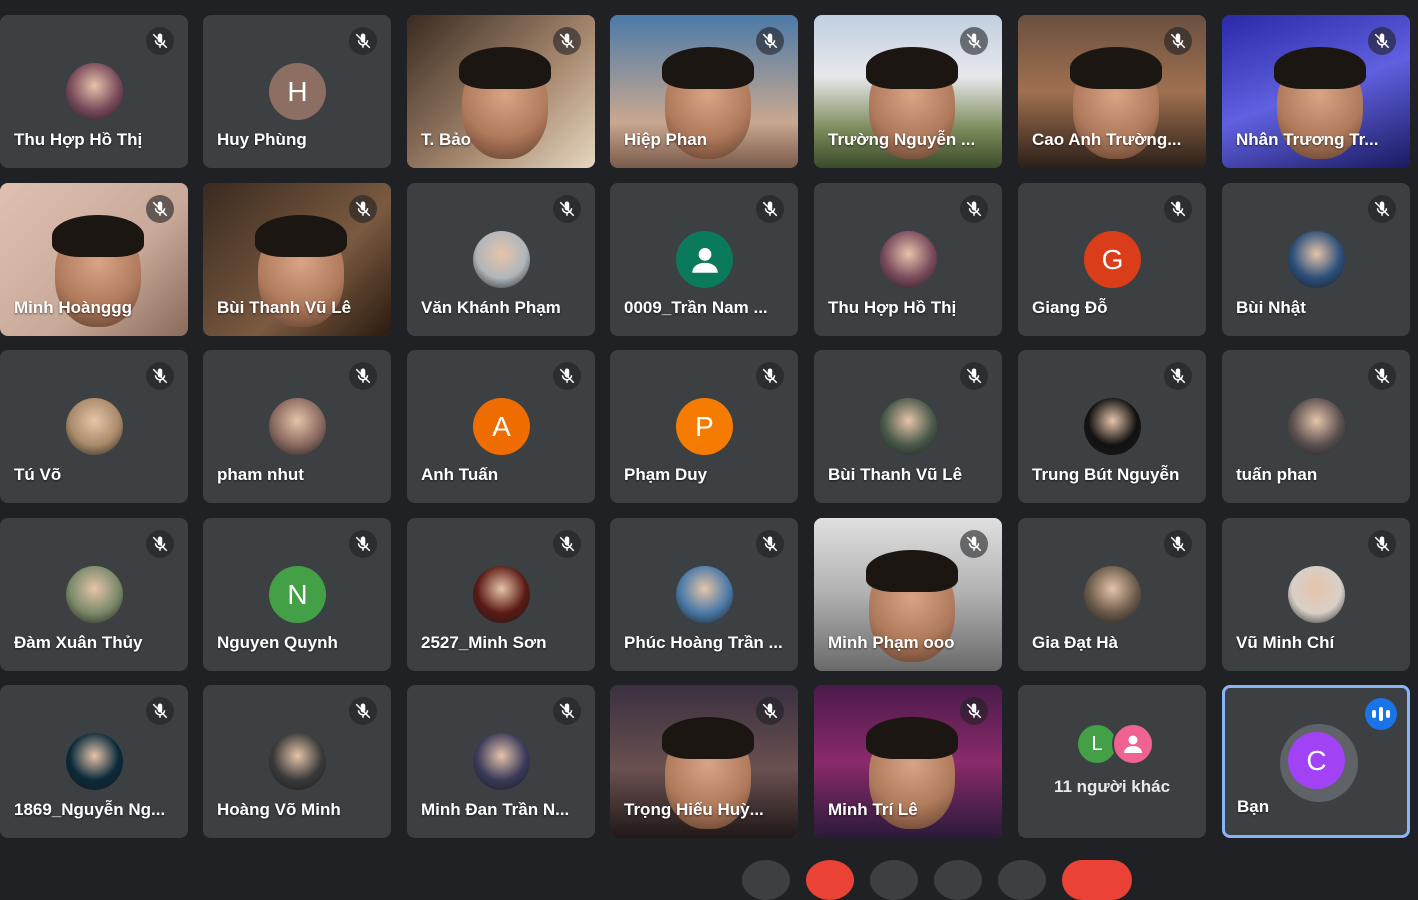 The image size is (1418, 900). Describe the element at coordinates (94, 259) in the screenshot. I see `participant-tile: Minh Hoànggg` at that location.